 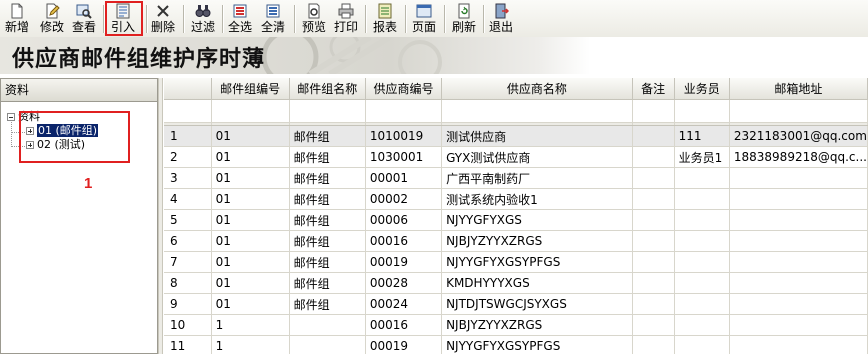 I want to click on filter-button: 过滤, so click(x=203, y=18).